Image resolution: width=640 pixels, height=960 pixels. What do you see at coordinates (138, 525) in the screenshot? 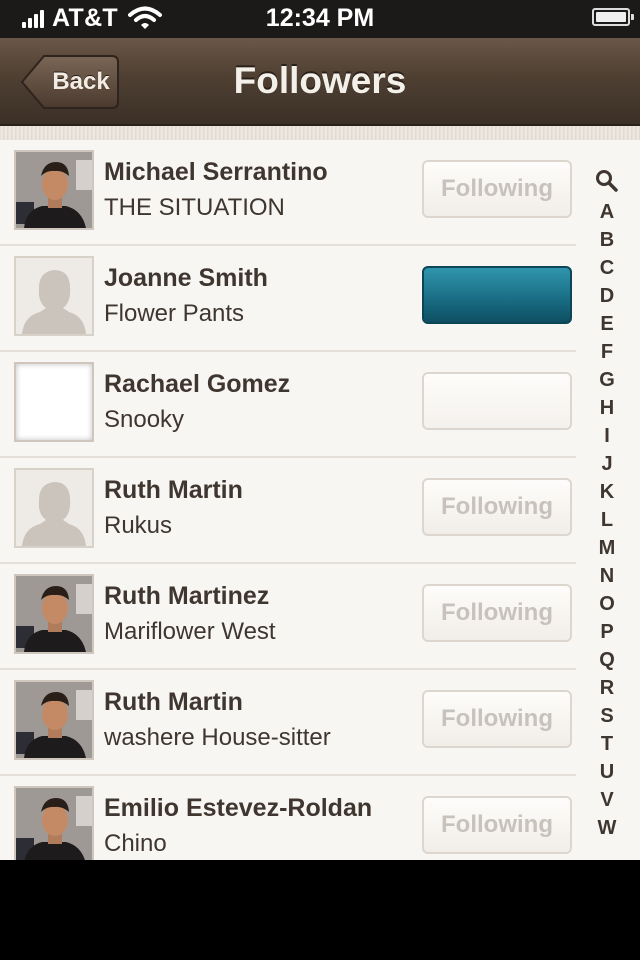
I see `follower-subtitle: Rukus` at bounding box center [138, 525].